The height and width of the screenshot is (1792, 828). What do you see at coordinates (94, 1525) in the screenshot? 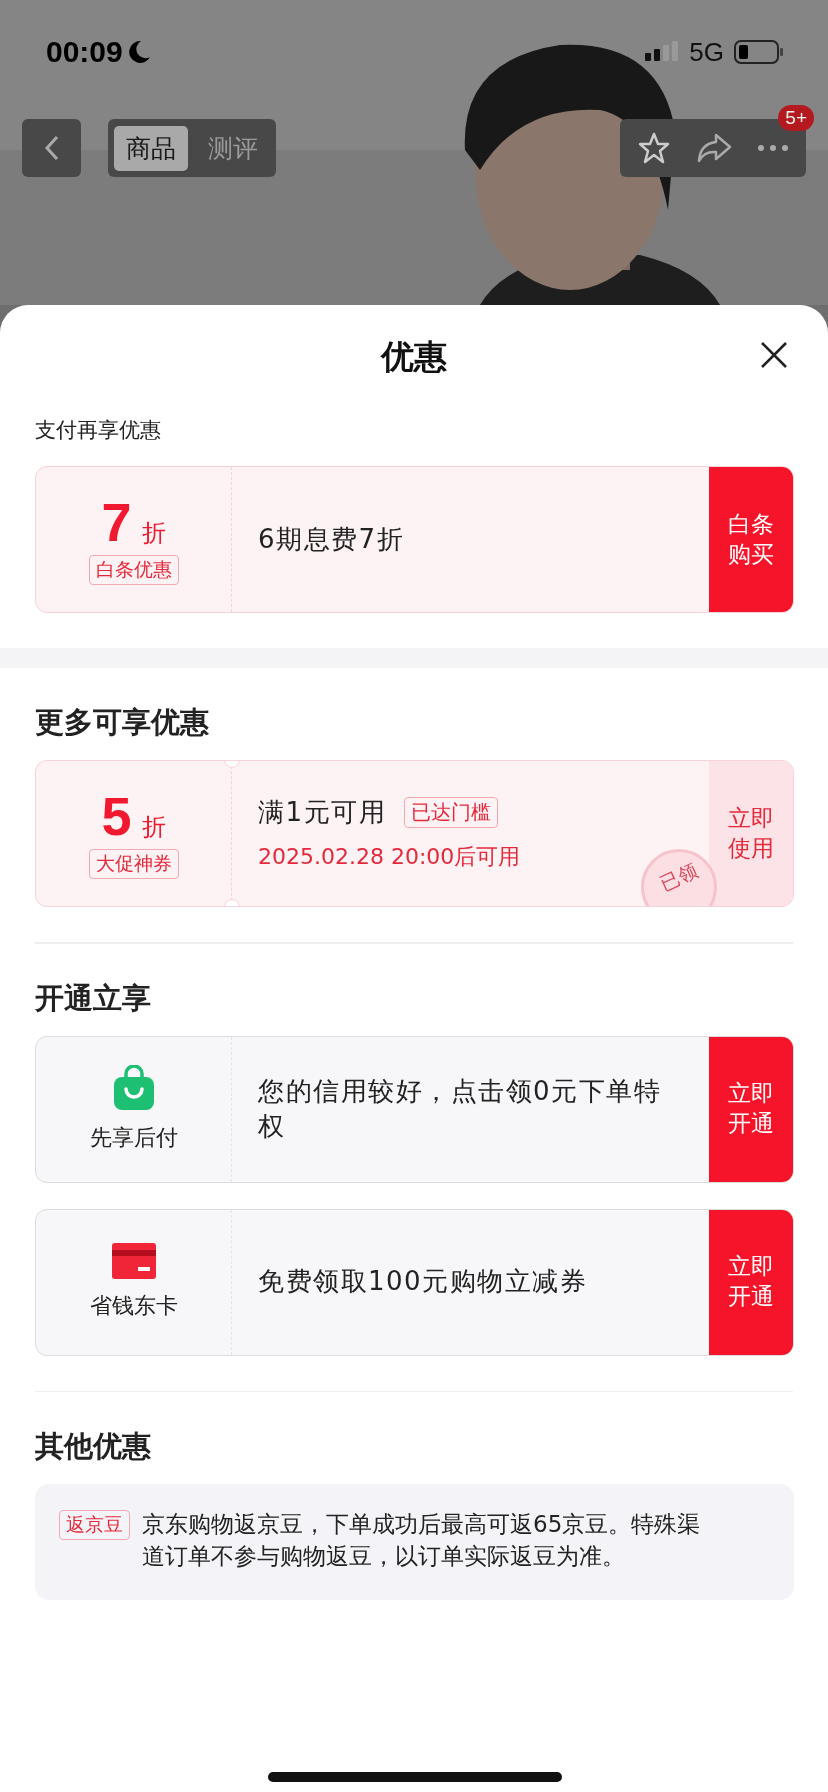
I see `bean-tag: 返京豆` at bounding box center [94, 1525].